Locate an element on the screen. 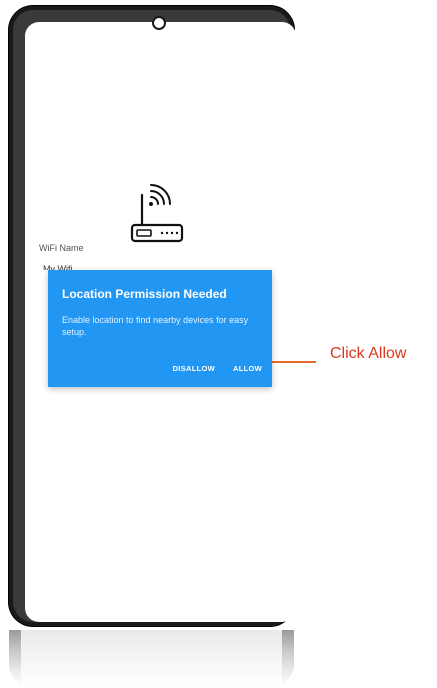 The height and width of the screenshot is (688, 437). disallow-button: DISALLOW is located at coordinates (194, 368).